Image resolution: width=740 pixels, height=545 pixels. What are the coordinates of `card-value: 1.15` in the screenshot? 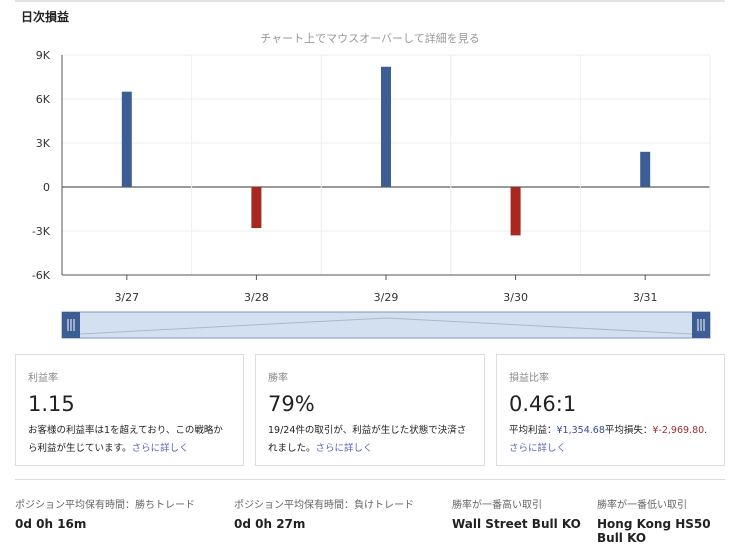 It's located at (51, 404).